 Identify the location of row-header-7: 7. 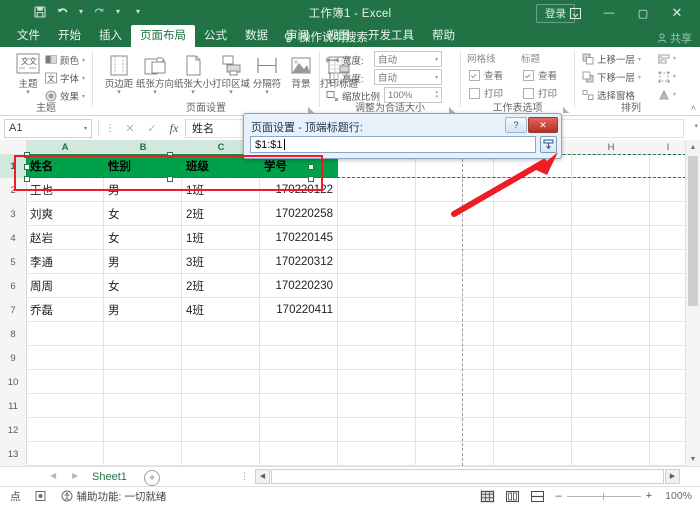
(13, 310).